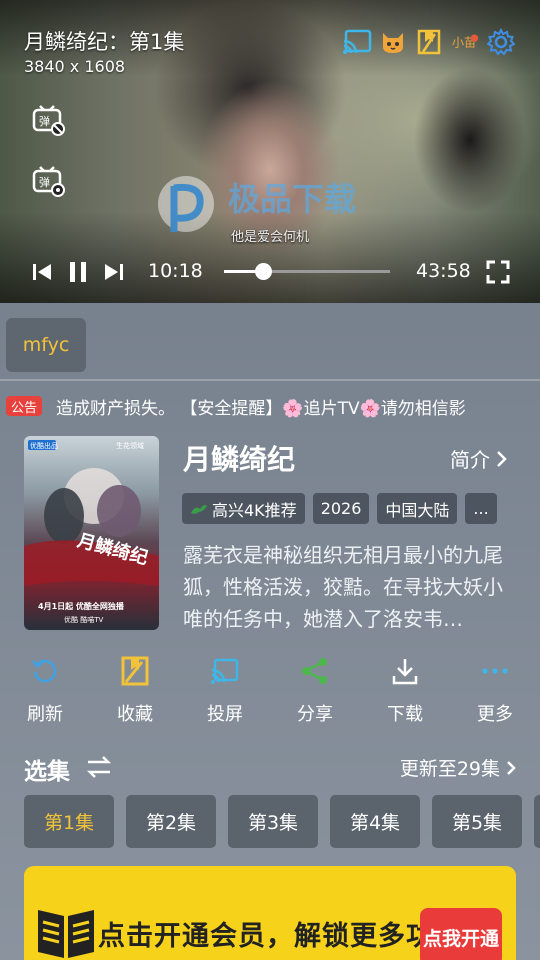 This screenshot has height=960, width=540. I want to click on poster-top-left: 优酷出品, so click(44, 445).